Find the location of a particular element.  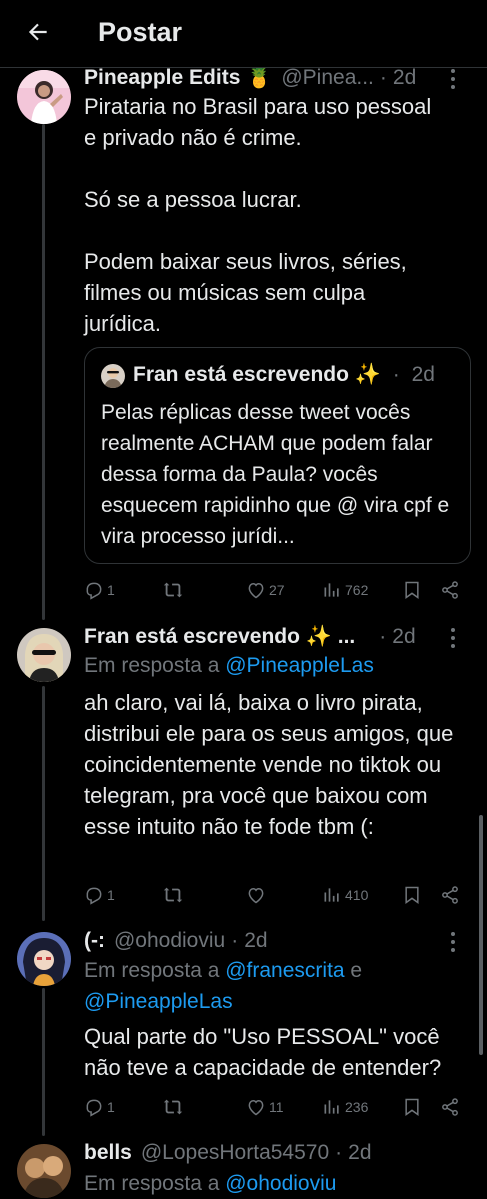

views-button: 236 is located at coordinates (345, 1107).